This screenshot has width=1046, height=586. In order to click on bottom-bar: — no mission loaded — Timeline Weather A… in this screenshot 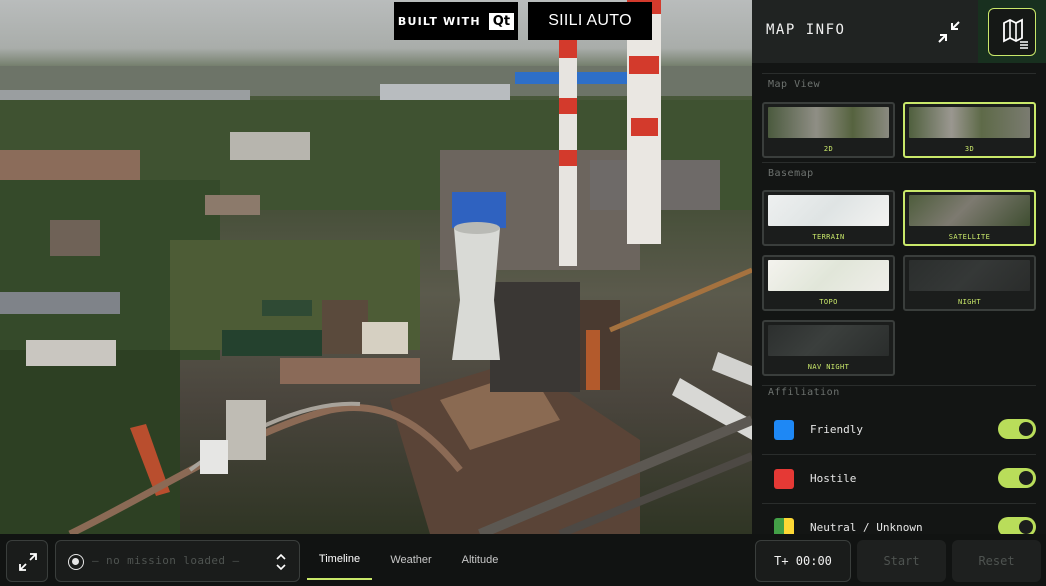, I will do `click(523, 560)`.